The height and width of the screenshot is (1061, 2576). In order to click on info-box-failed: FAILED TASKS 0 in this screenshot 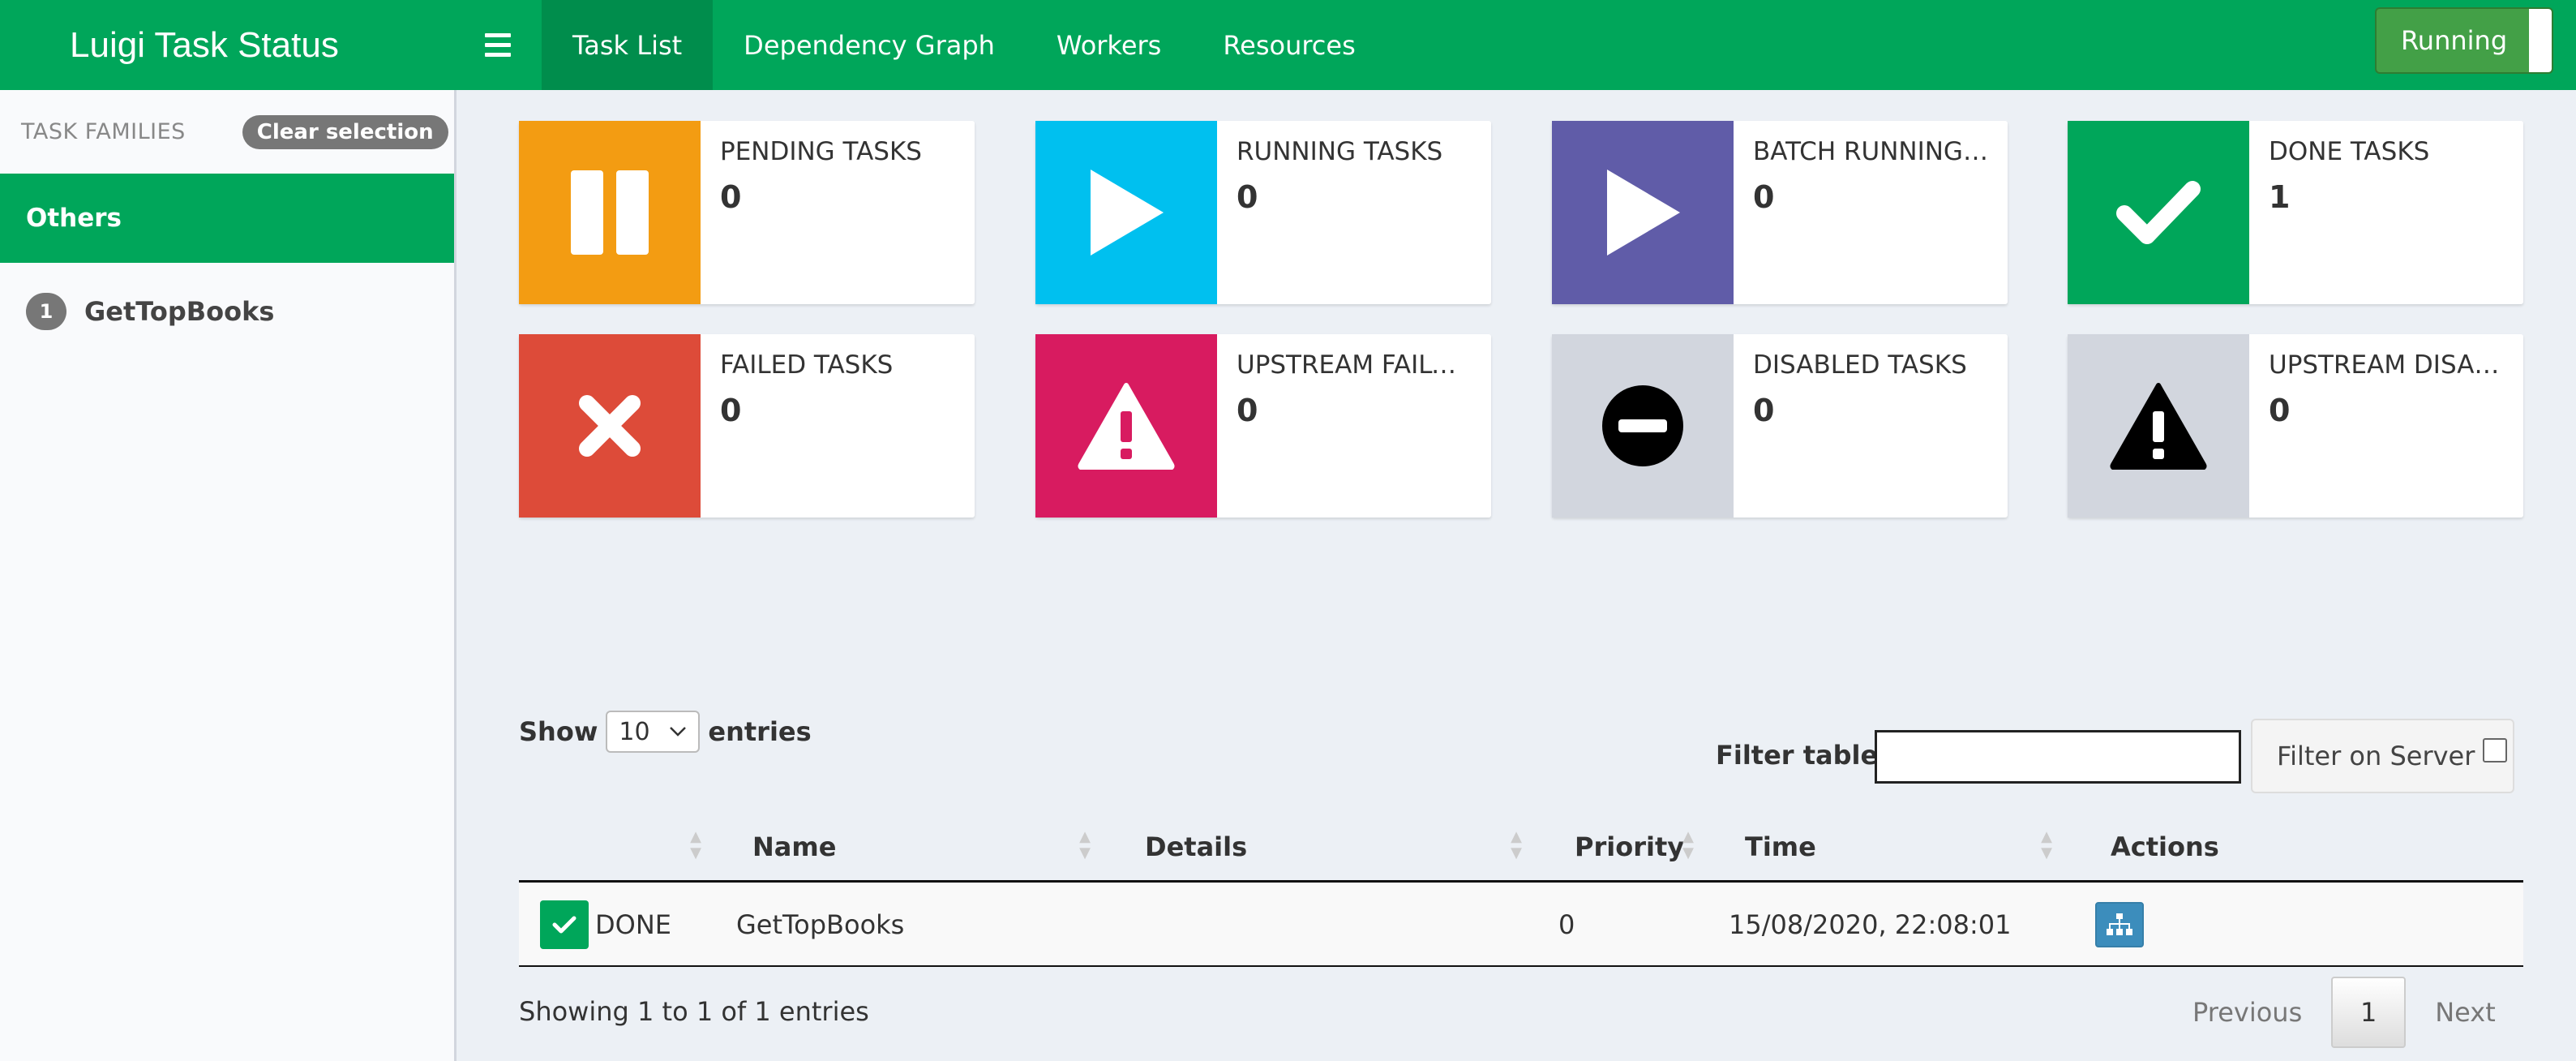, I will do `click(747, 426)`.